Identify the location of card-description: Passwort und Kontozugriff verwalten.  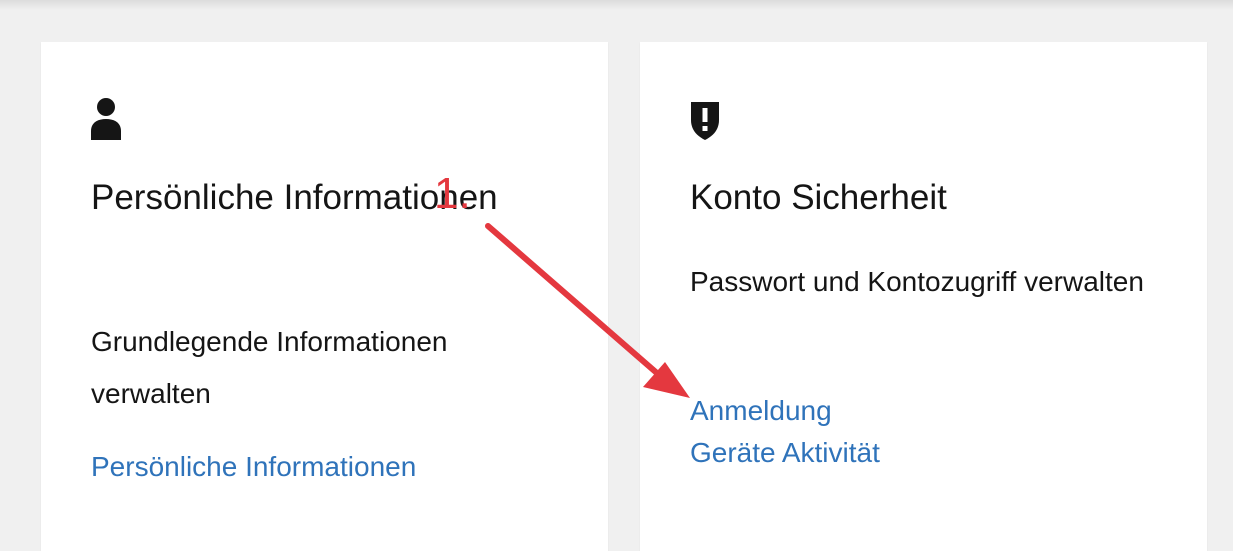
(917, 281).